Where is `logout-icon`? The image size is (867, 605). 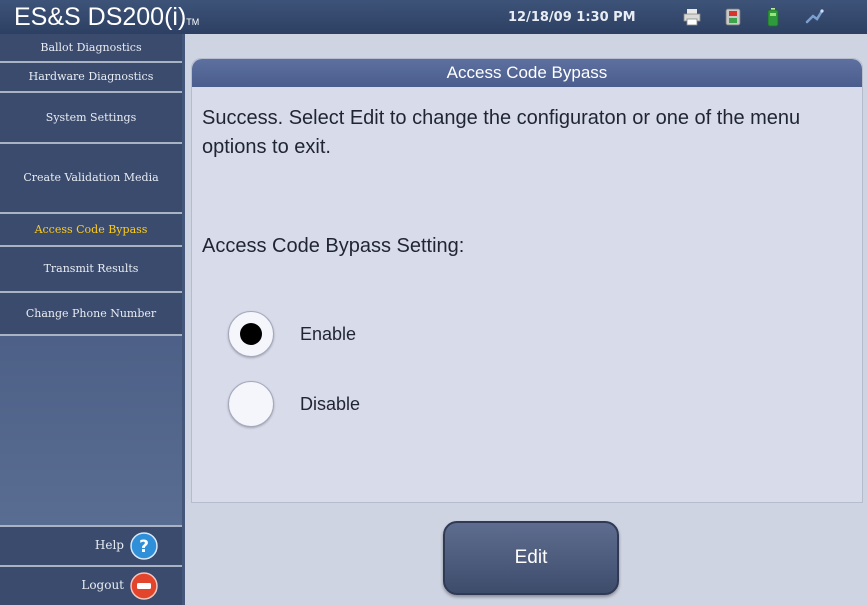
logout-icon is located at coordinates (144, 586).